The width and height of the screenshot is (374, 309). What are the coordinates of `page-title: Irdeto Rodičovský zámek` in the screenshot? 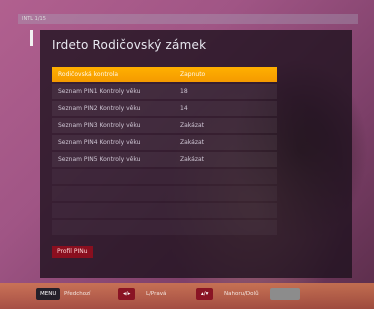 It's located at (129, 45).